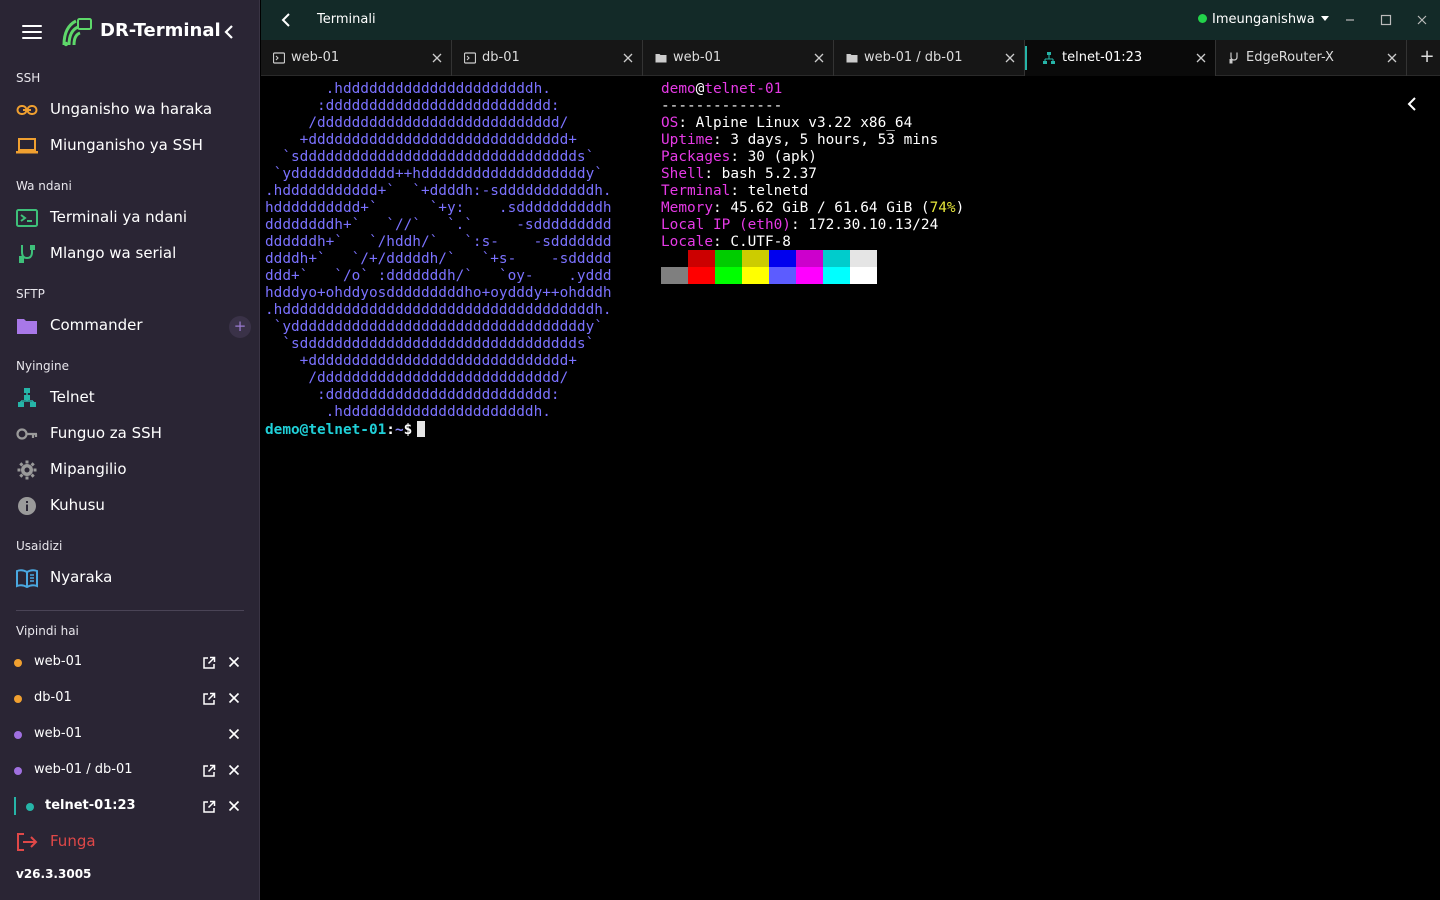  I want to click on collapse-sidebar-icon, so click(229, 32).